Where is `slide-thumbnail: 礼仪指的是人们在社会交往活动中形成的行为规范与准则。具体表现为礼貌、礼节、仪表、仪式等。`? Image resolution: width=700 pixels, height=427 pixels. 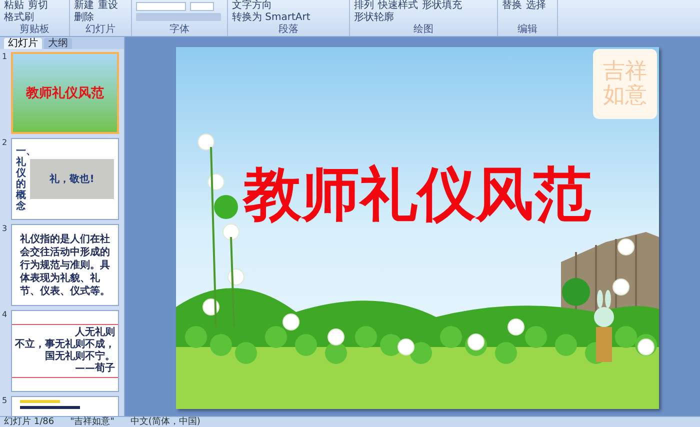
slide-thumbnail: 礼仪指的是人们在社会交往活动中形成的行为规范与准则。具体表现为礼貌、礼节、仪表、仪式等。 is located at coordinates (65, 265).